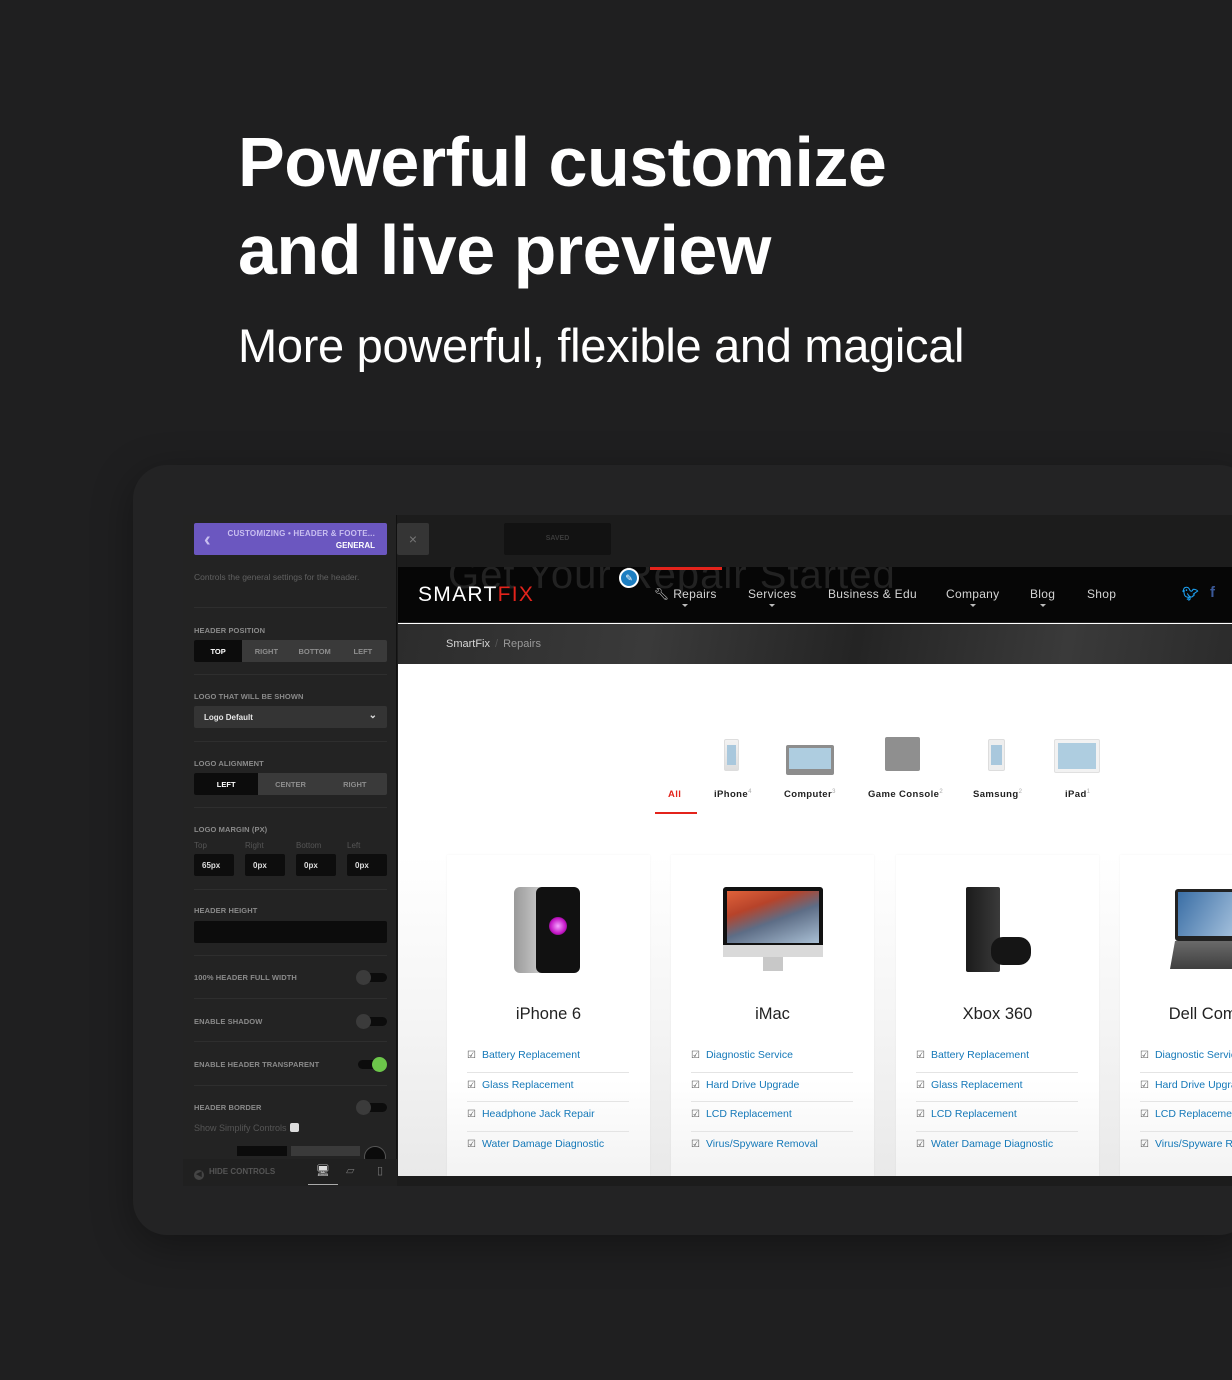 This screenshot has width=1232, height=1380. Describe the element at coordinates (1042, 597) in the screenshot. I see `nav-blog: Blog` at that location.